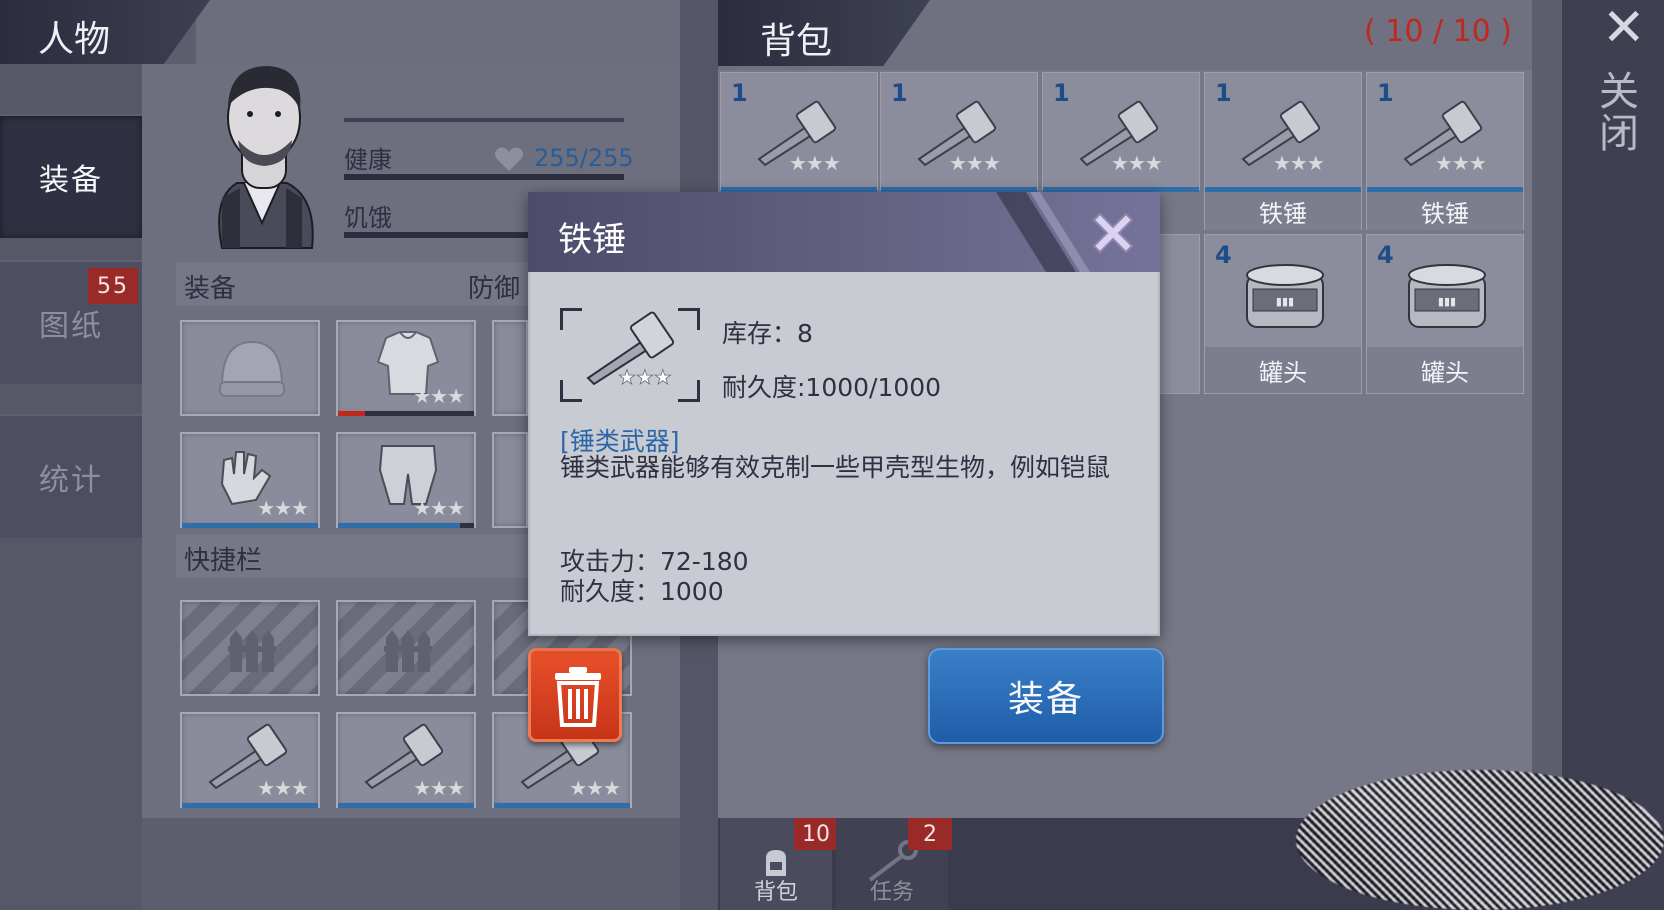  I want to click on tab-blueprints: 图纸 55, so click(71, 322).